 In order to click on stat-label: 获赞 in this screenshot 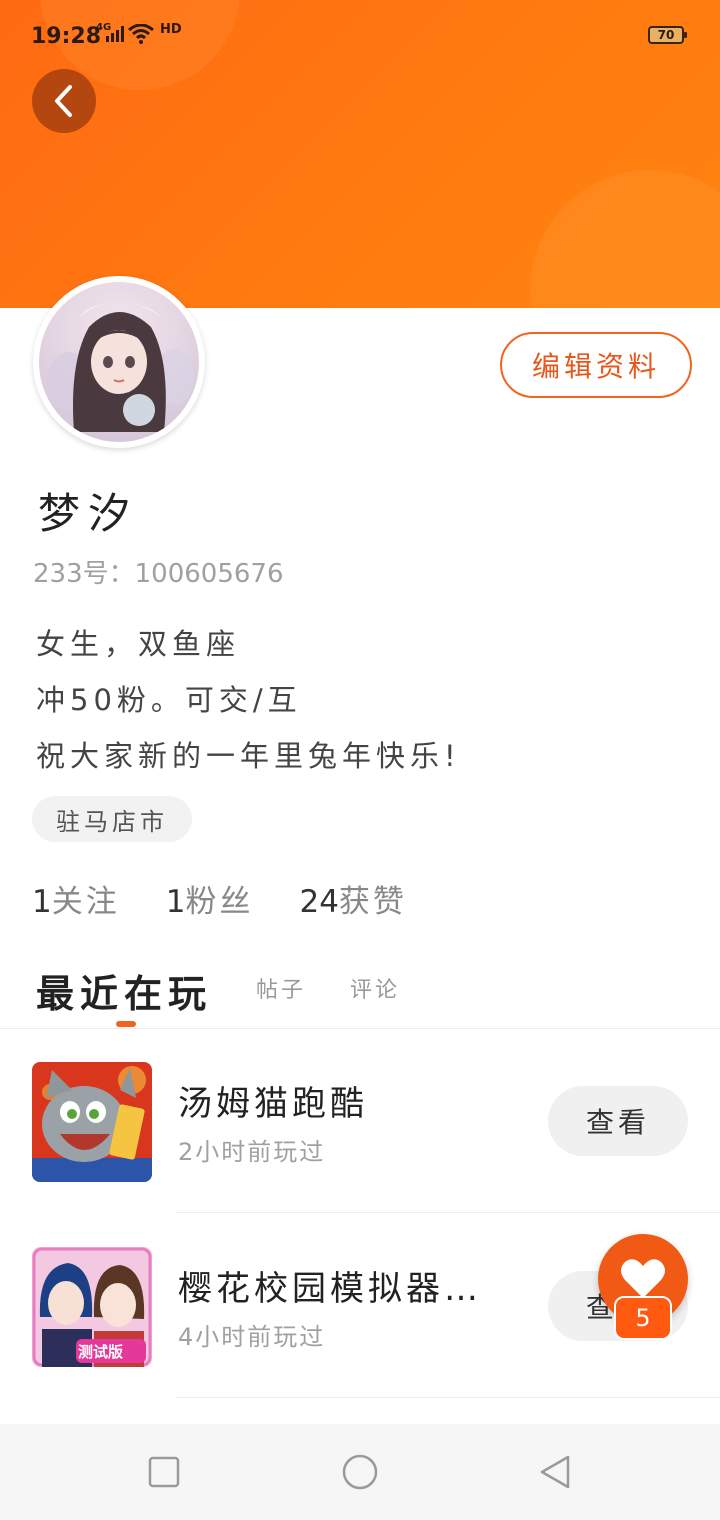, I will do `click(372, 902)`.